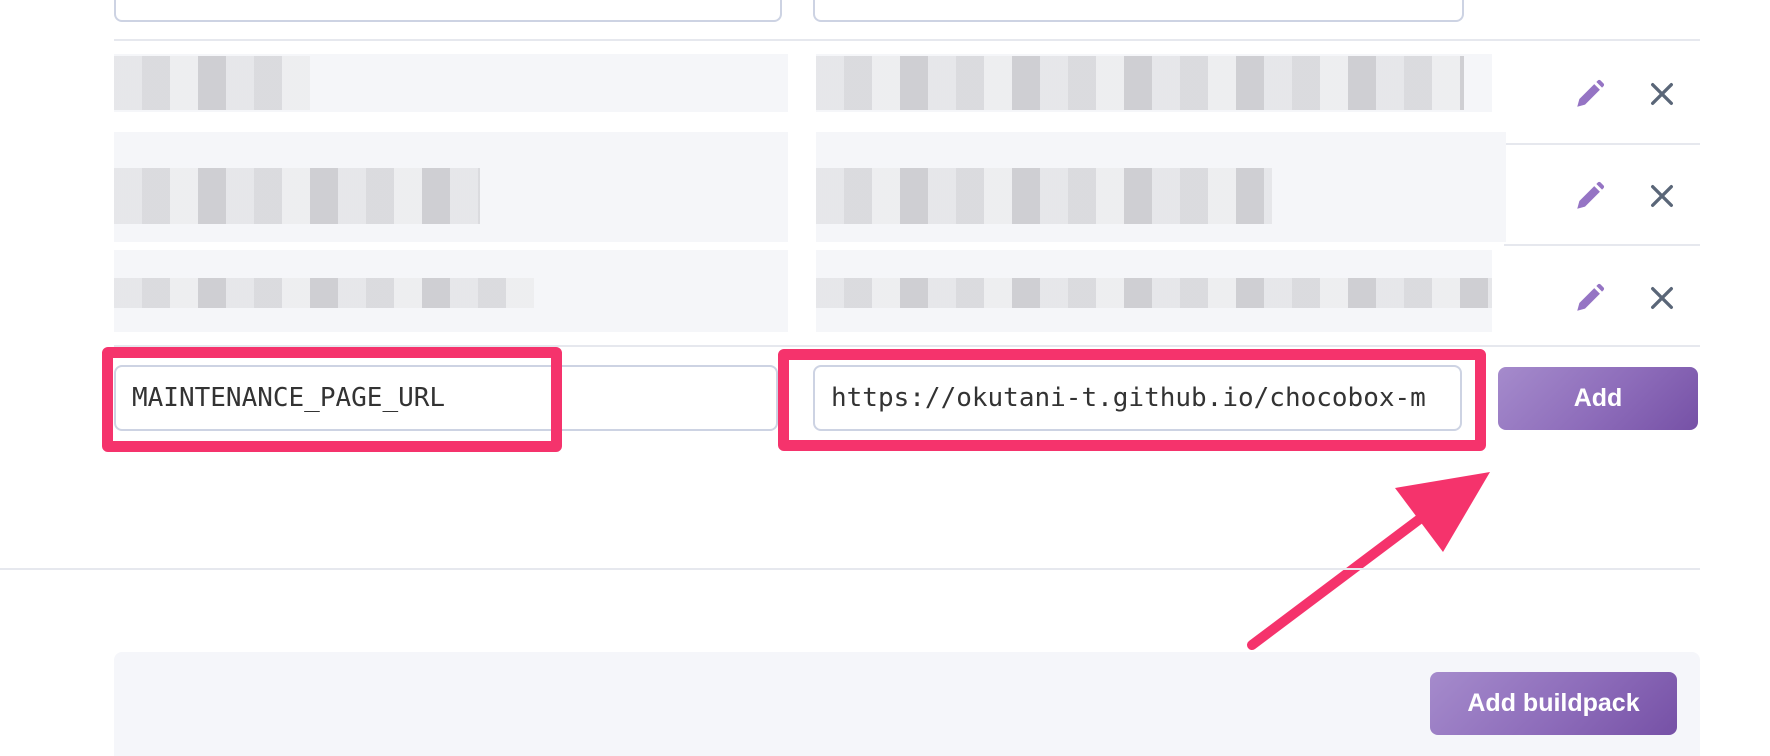  Describe the element at coordinates (446, 398) in the screenshot. I see `config-key-input` at that location.